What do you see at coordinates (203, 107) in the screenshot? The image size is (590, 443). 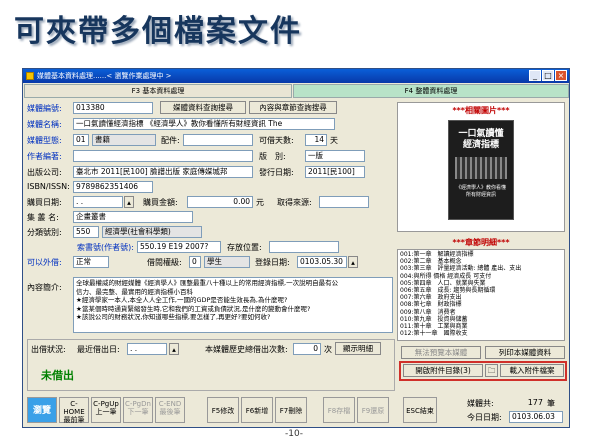 I see `media-query-button: 媒體資料查詢搜尋` at bounding box center [203, 107].